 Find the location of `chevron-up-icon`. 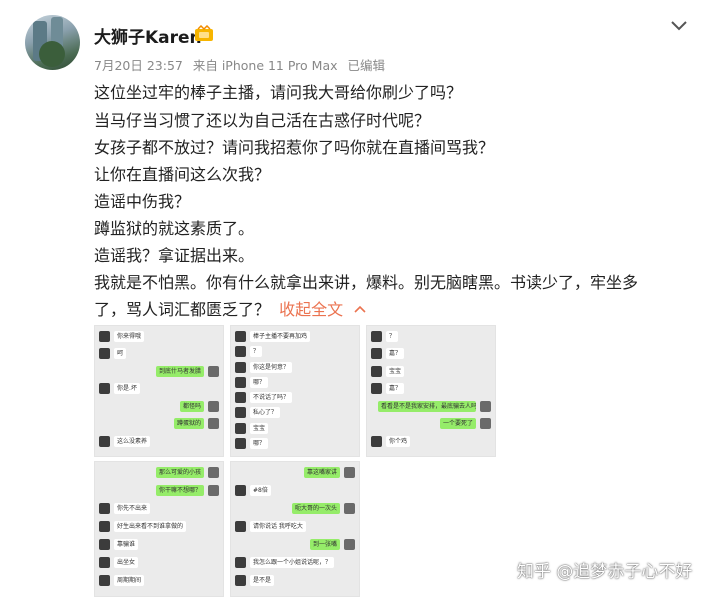

chevron-up-icon is located at coordinates (360, 309).